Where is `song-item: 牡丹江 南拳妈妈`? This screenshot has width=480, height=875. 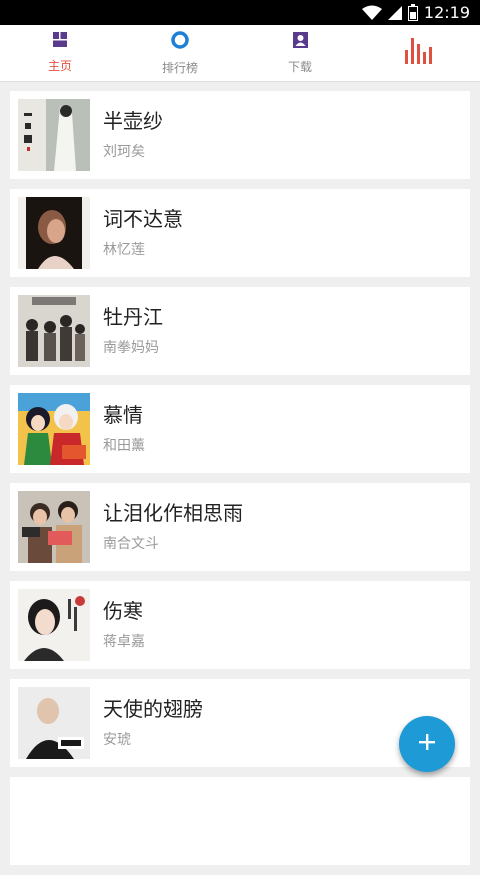 song-item: 牡丹江 南拳妈妈 is located at coordinates (240, 331).